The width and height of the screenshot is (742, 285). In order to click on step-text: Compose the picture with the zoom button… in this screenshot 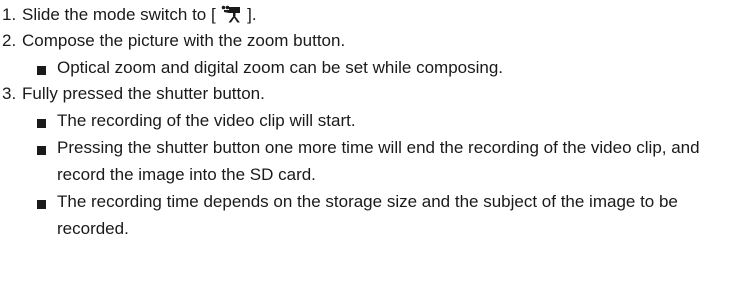, I will do `click(184, 40)`.